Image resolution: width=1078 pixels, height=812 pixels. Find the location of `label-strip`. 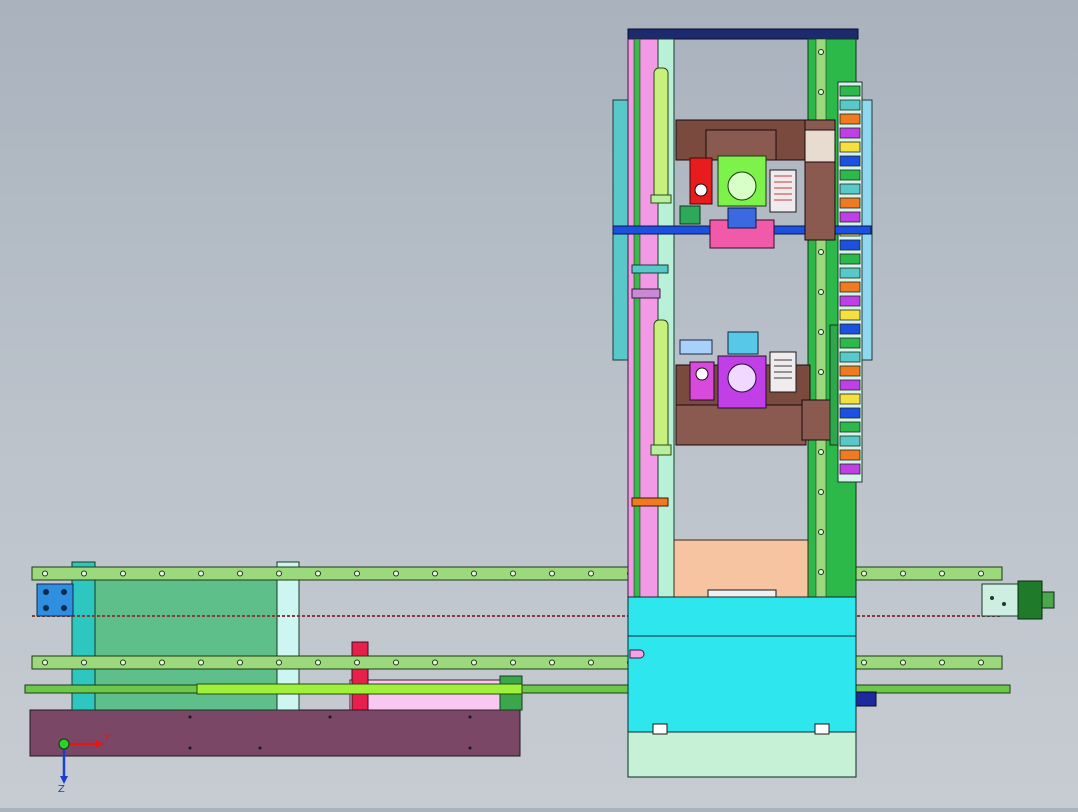

label-strip is located at coordinates (742, 593).